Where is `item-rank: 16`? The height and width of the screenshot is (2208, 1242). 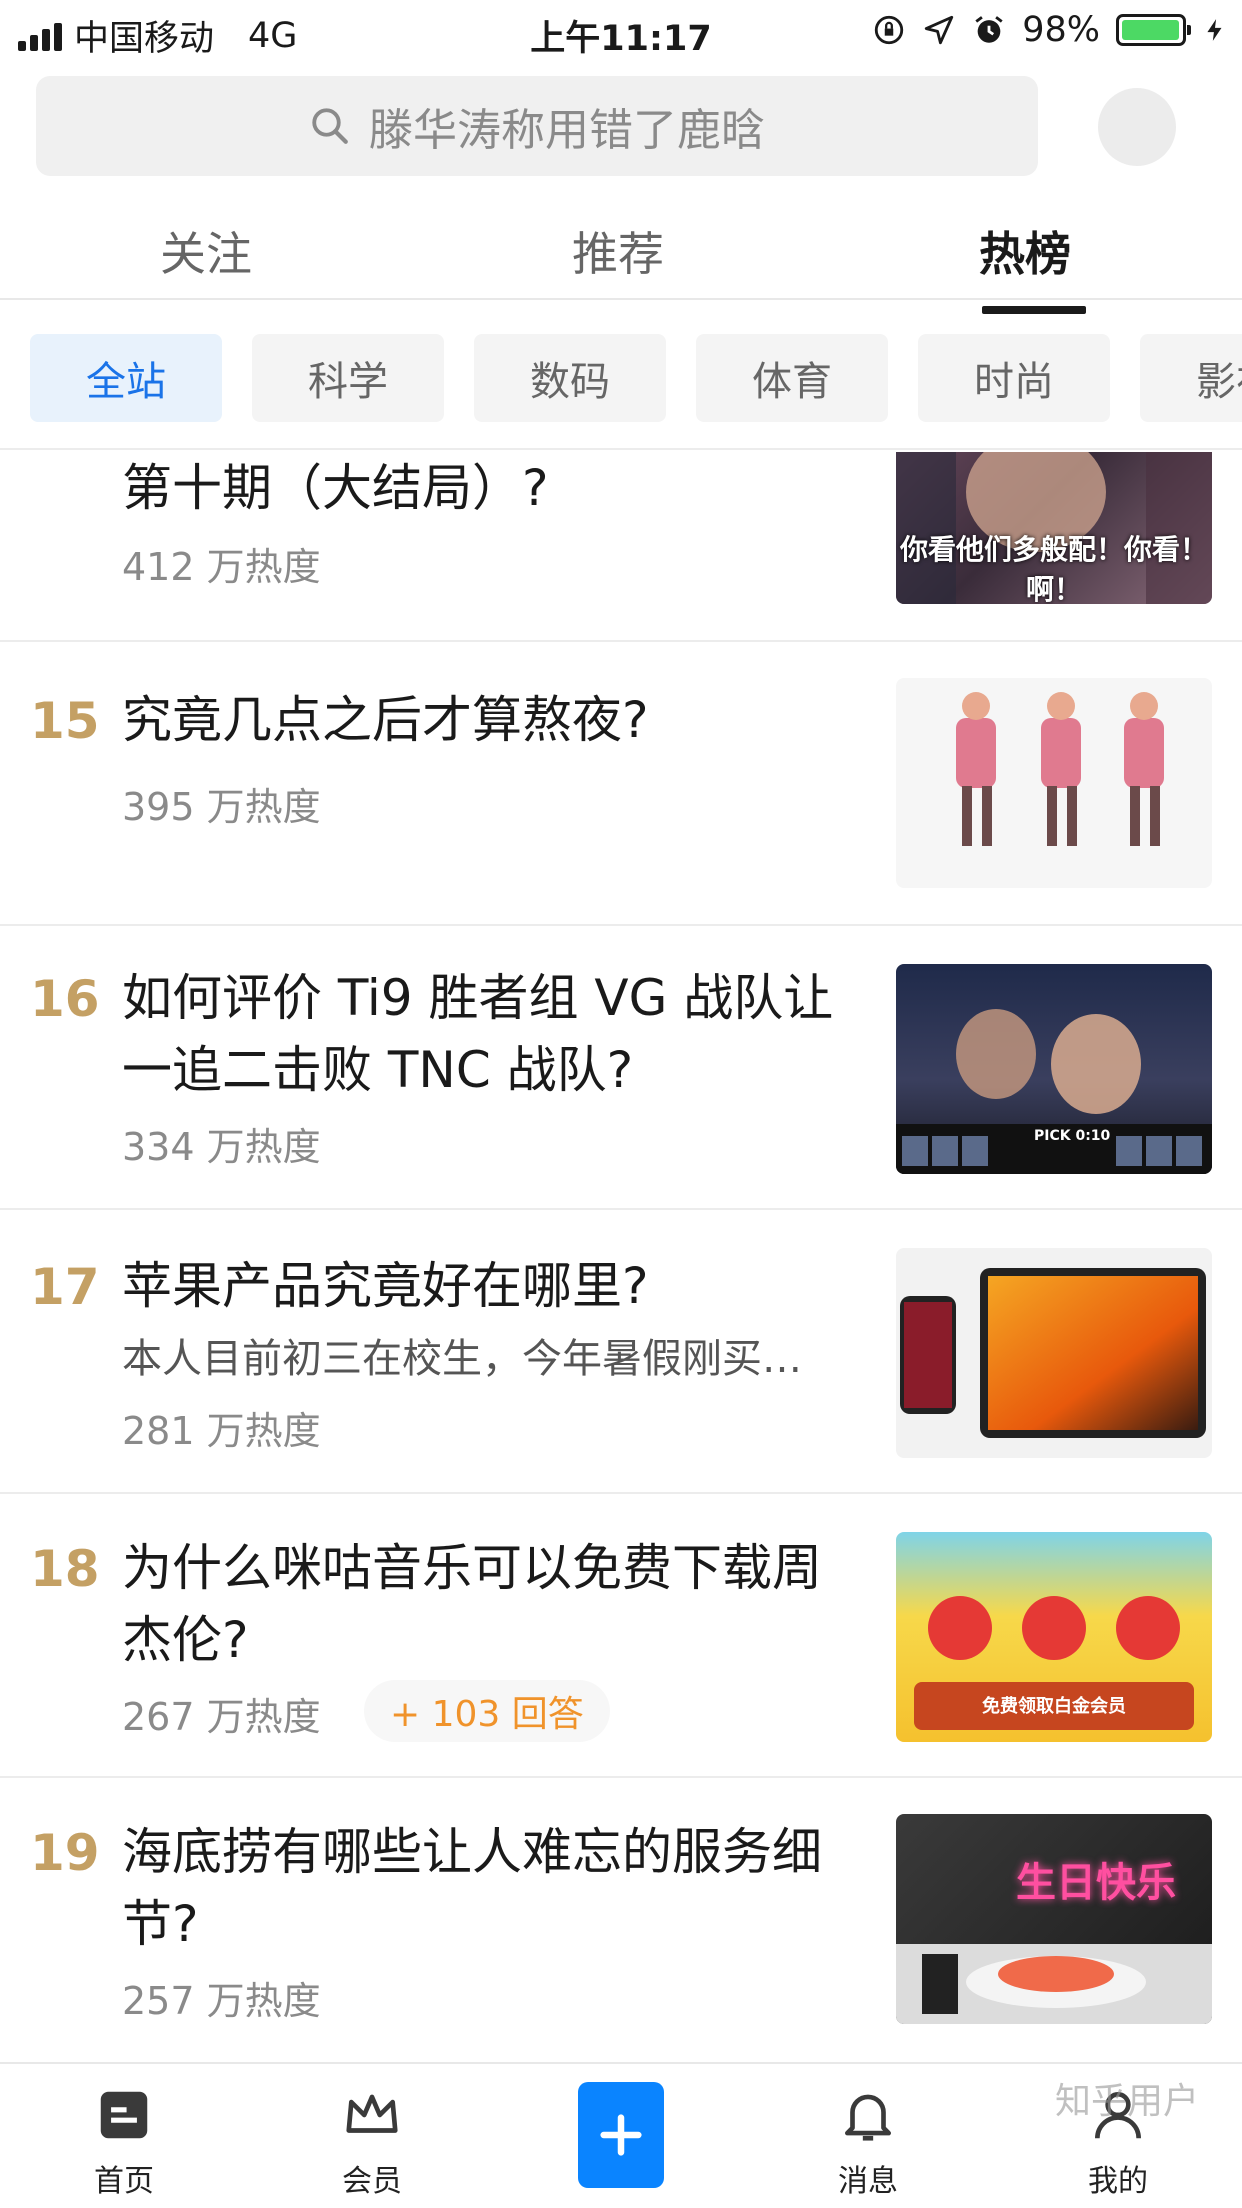
item-rank: 16 is located at coordinates (65, 999).